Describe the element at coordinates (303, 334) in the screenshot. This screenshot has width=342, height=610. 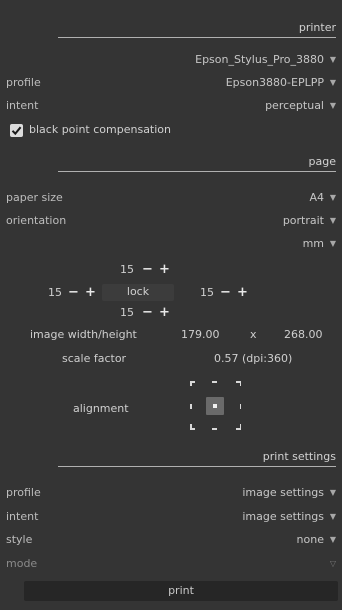
I see `image-height-value: 268.00` at that location.